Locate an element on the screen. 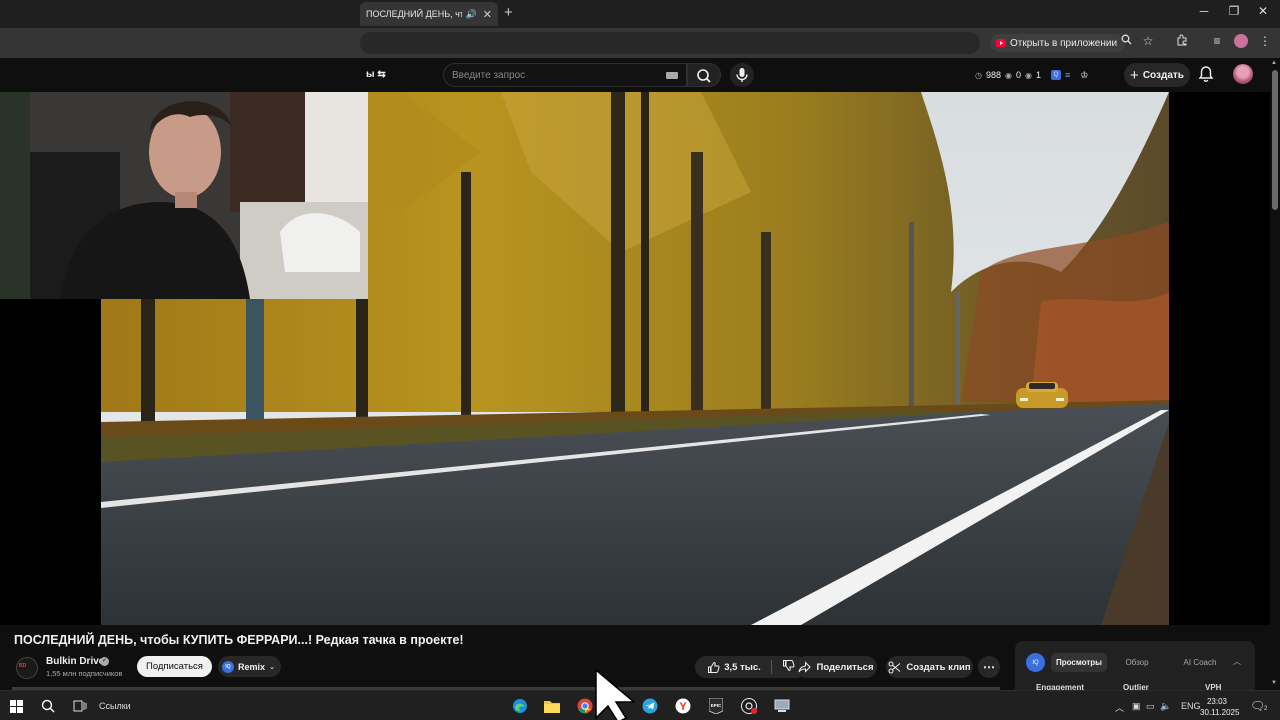 This screenshot has width=1280, height=720. browser-profile-avatar is located at coordinates (1241, 41).